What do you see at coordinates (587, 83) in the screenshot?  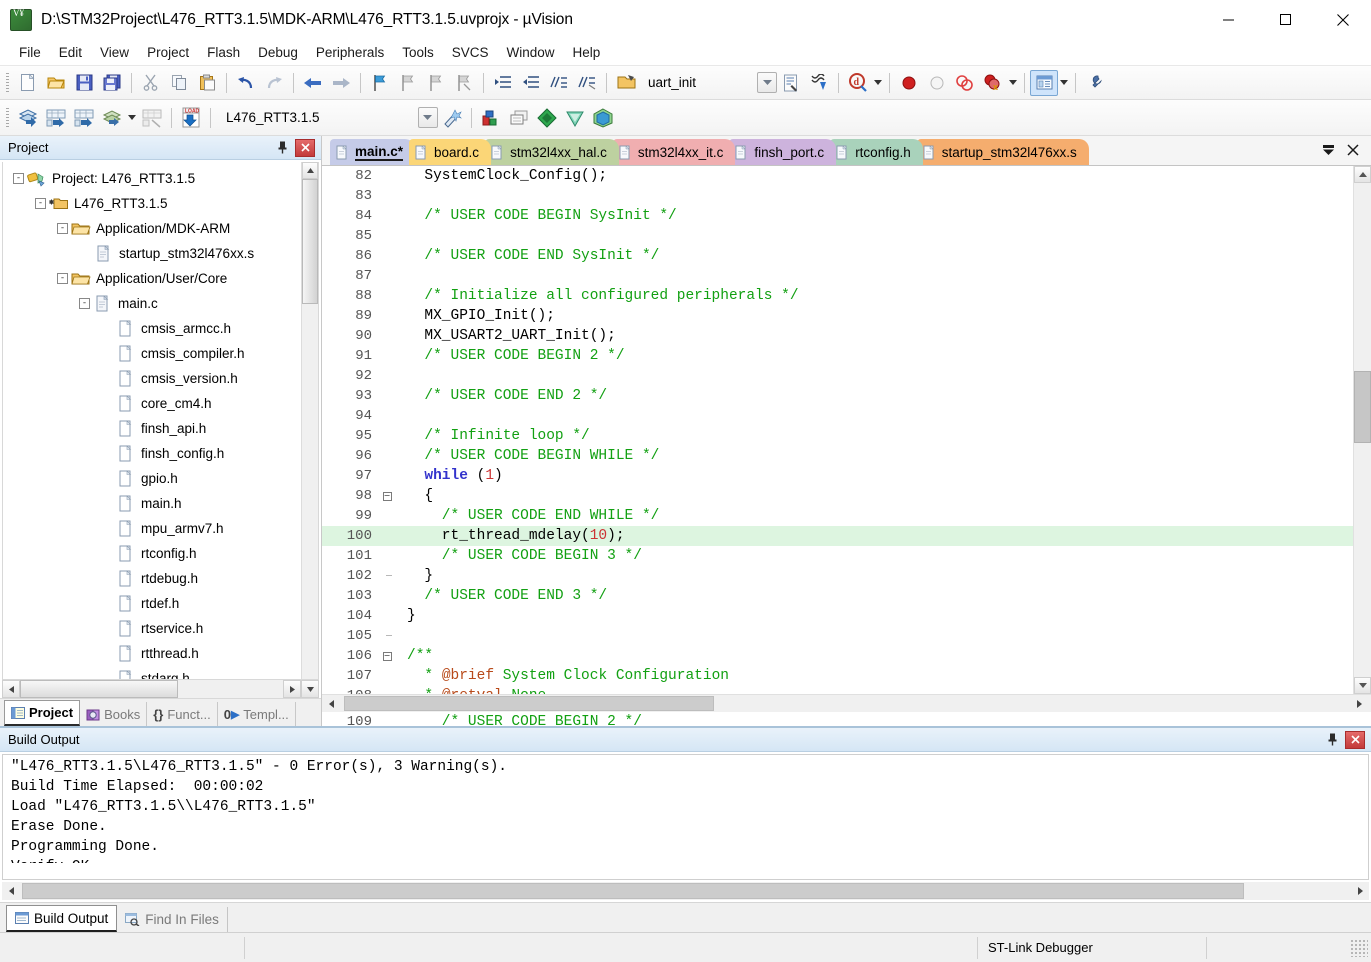 I see `uncomment-lines-icon` at bounding box center [587, 83].